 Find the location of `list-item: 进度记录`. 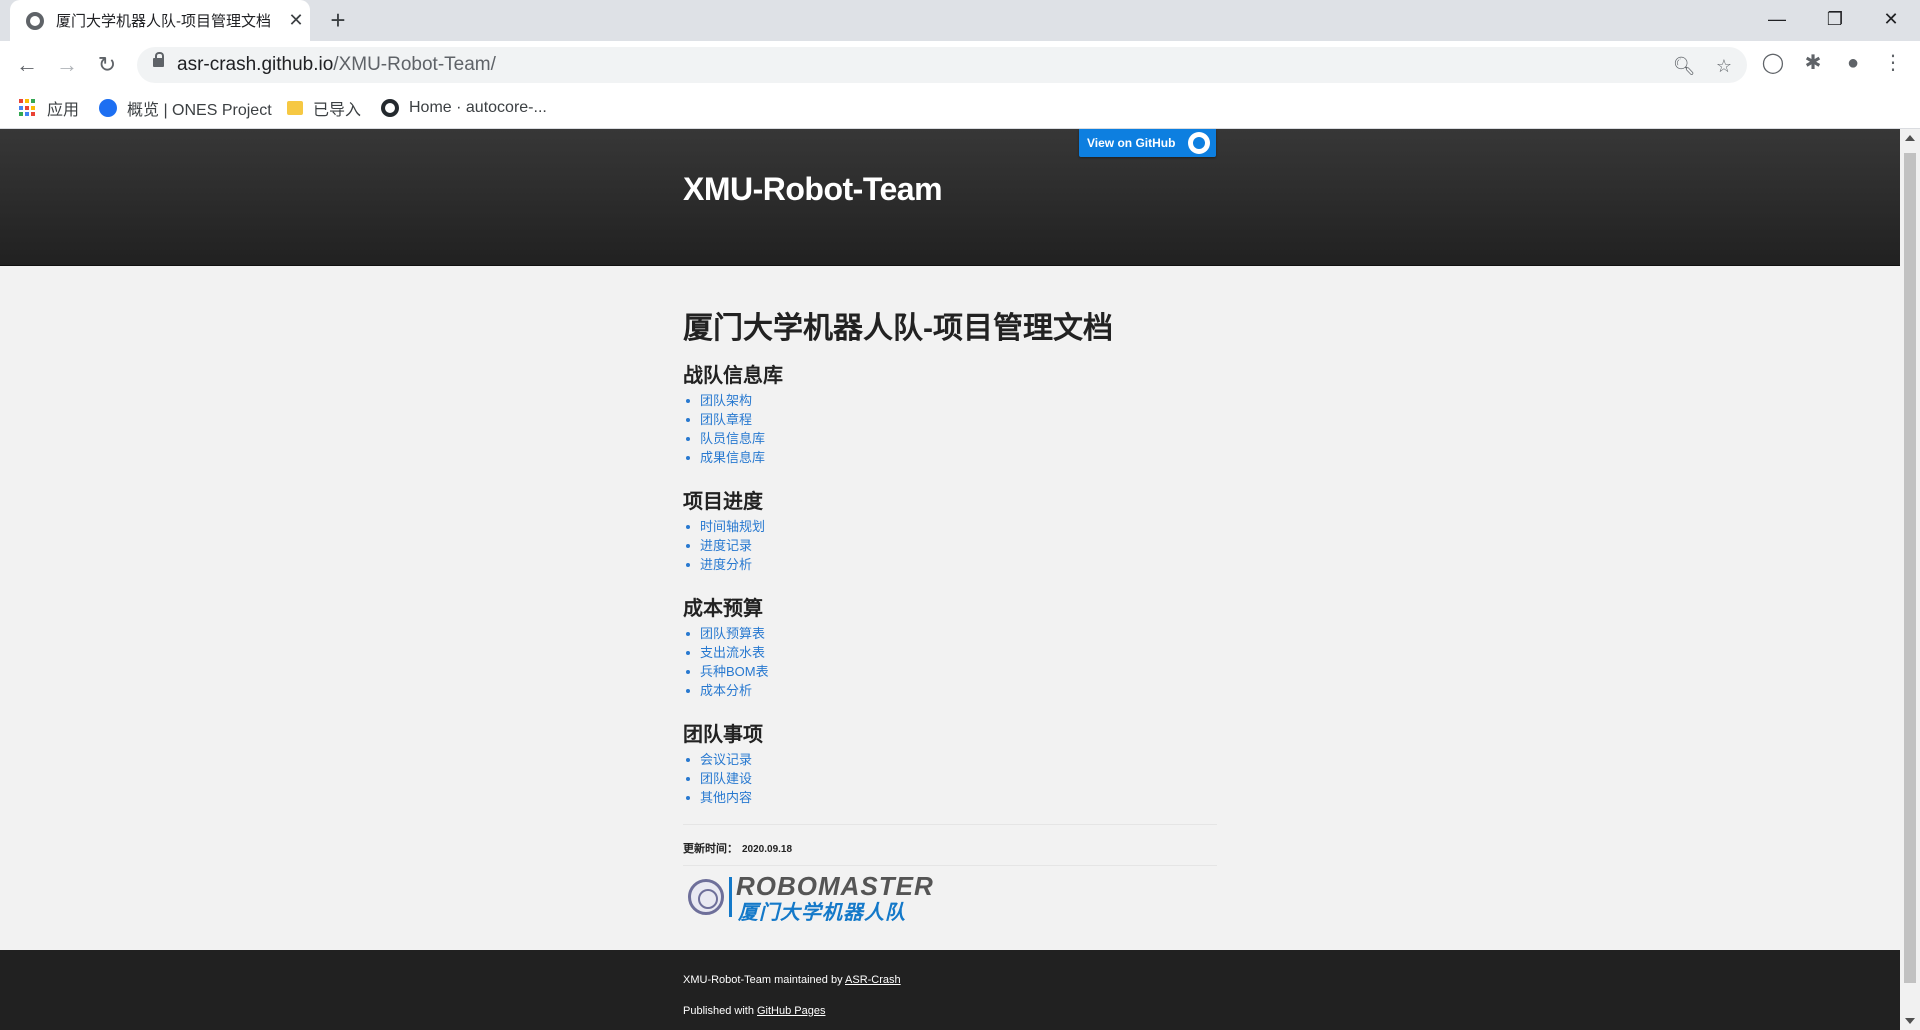

list-item: 进度记录 is located at coordinates (724, 545).